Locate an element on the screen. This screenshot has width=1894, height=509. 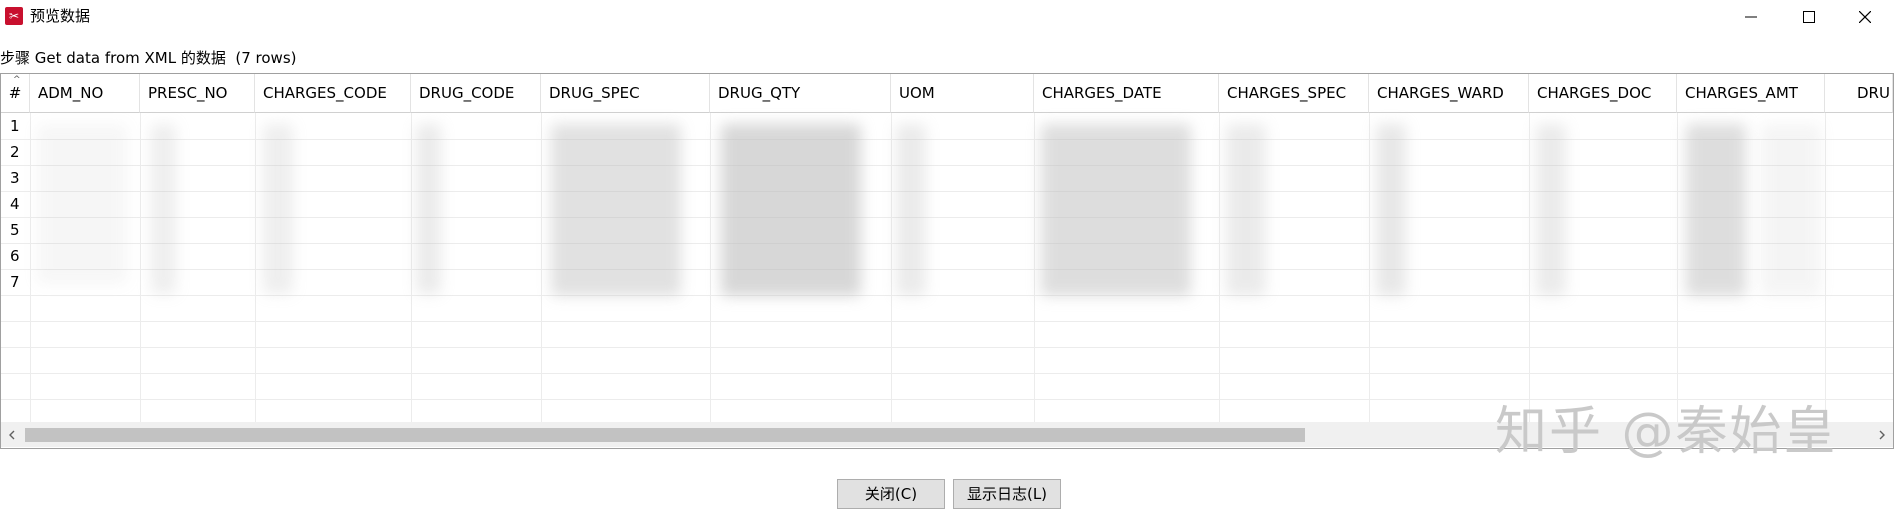
title-bar: ✂ 预览数据 is located at coordinates (947, 16).